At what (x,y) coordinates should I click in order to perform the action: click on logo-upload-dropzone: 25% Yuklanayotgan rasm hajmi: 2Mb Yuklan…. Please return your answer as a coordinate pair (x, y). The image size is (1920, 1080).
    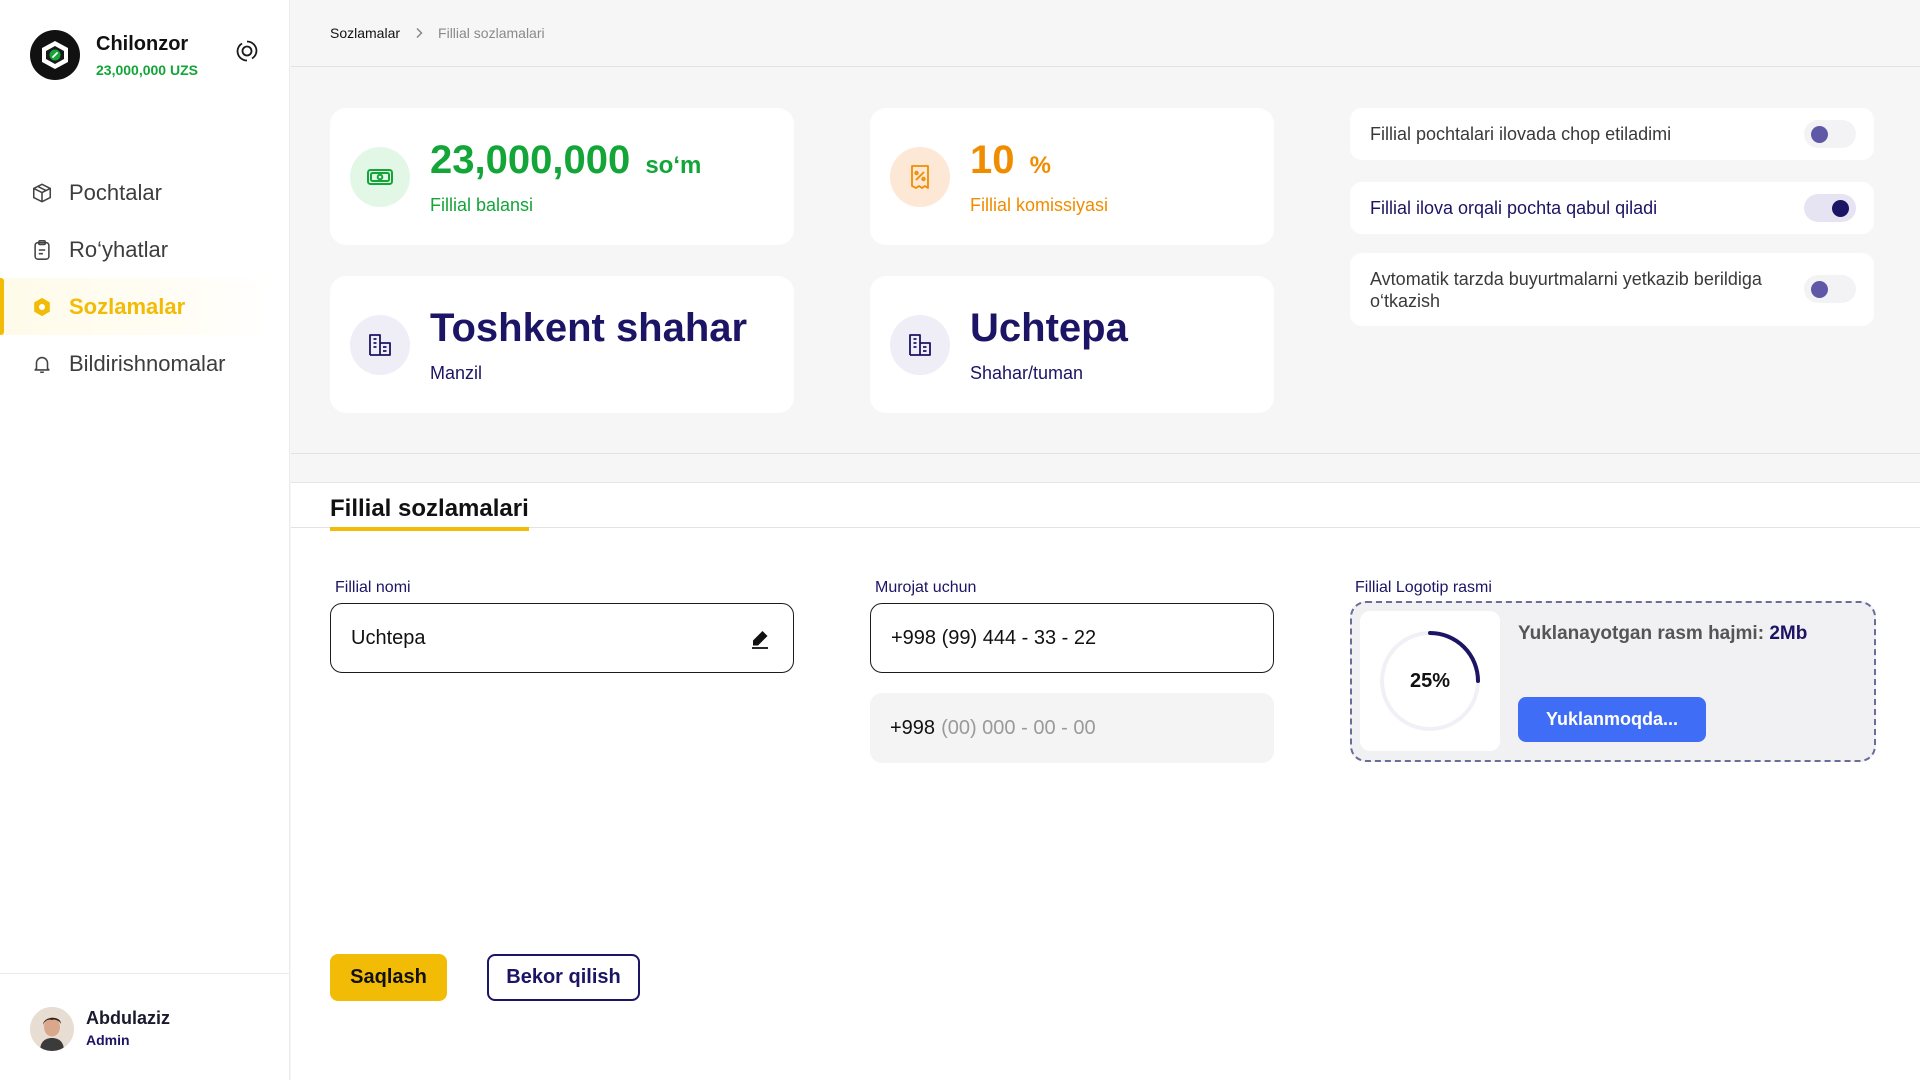
    Looking at the image, I should click on (1613, 681).